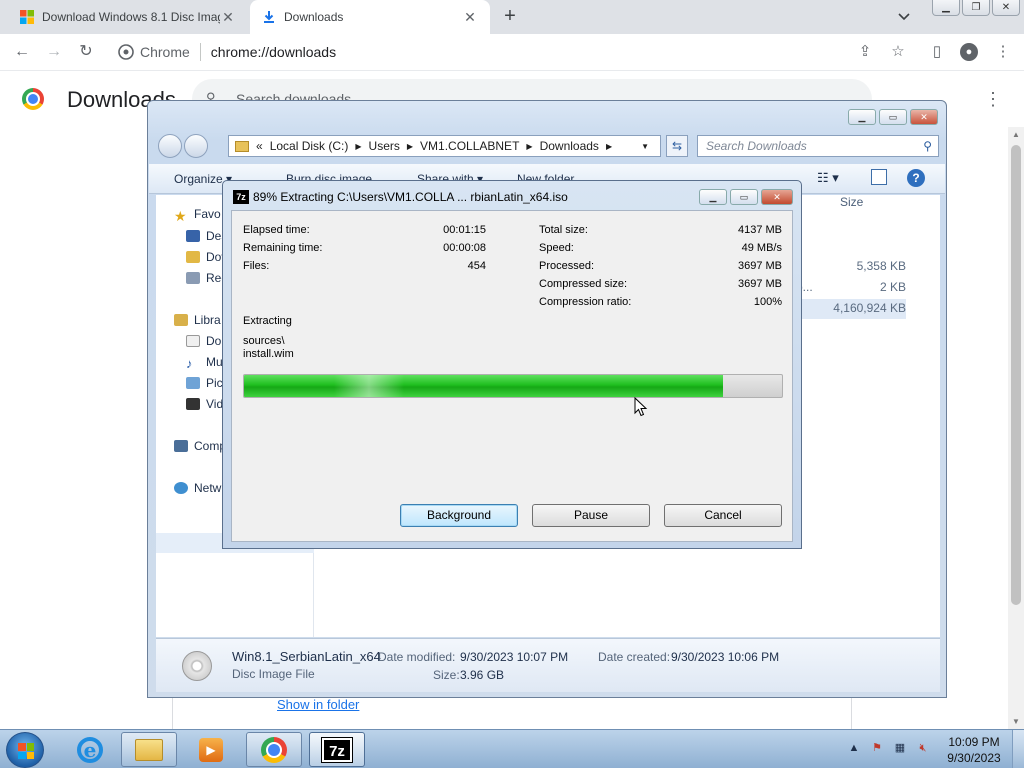  Describe the element at coordinates (181, 320) in the screenshot. I see `libraries-icon` at that location.